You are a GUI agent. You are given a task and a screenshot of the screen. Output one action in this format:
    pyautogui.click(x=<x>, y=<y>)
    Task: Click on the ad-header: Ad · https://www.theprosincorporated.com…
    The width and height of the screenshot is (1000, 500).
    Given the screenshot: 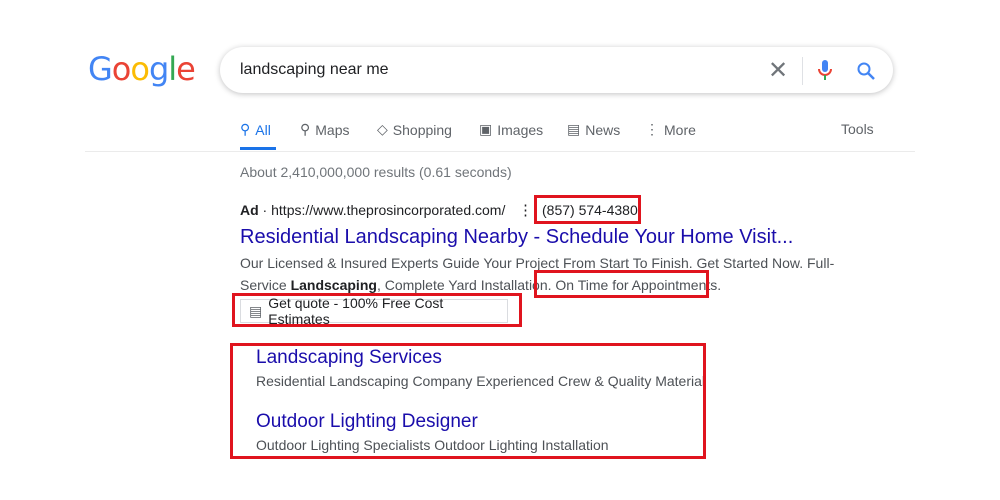 What is the action you would take?
    pyautogui.click(x=373, y=210)
    